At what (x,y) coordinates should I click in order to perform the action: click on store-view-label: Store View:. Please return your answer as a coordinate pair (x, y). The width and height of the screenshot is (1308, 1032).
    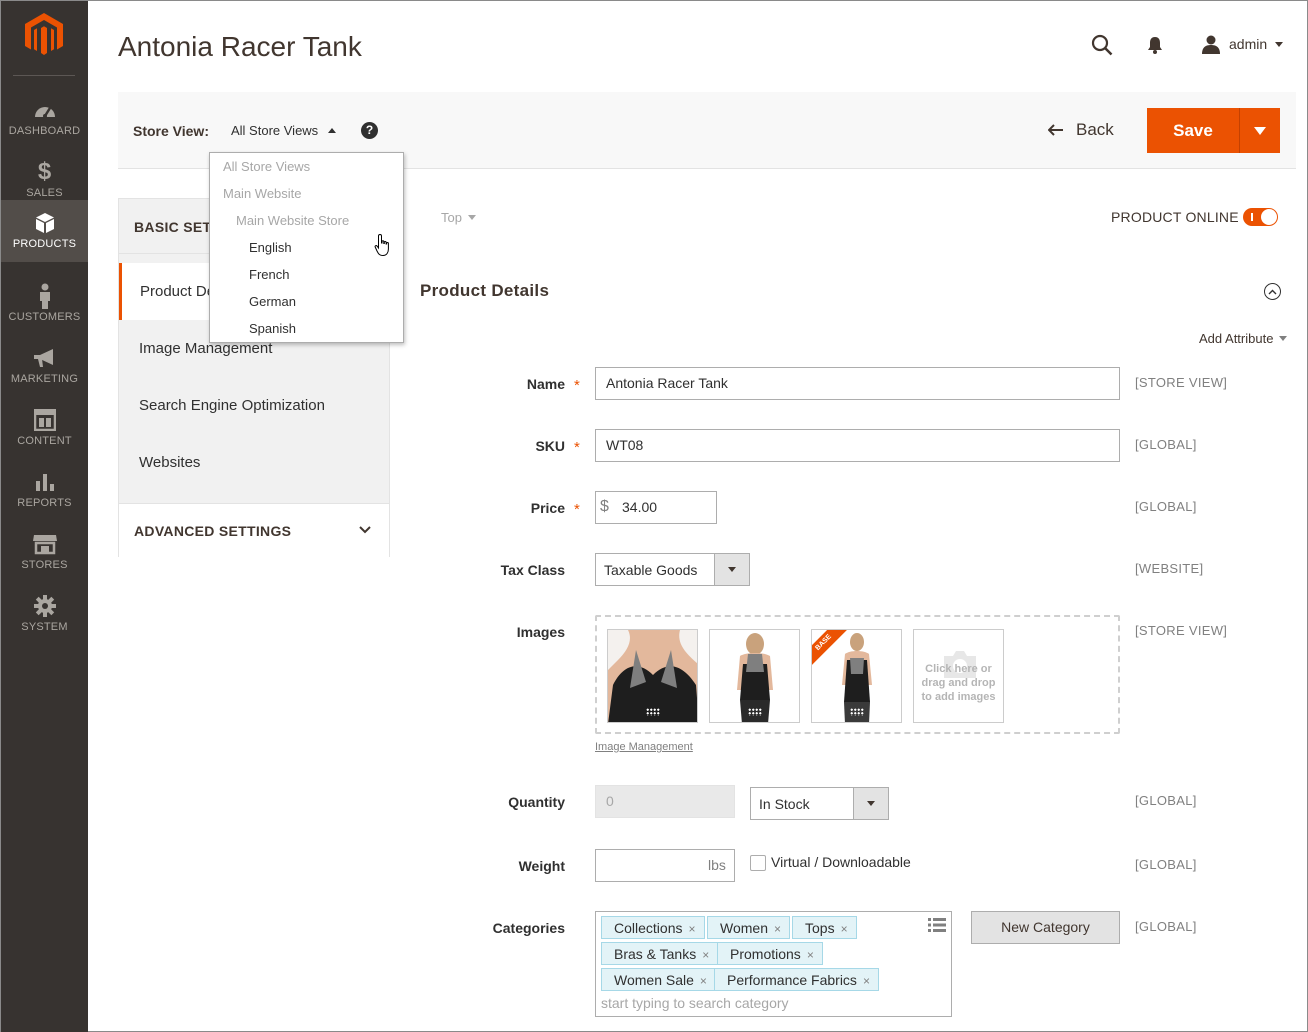
    Looking at the image, I should click on (171, 131).